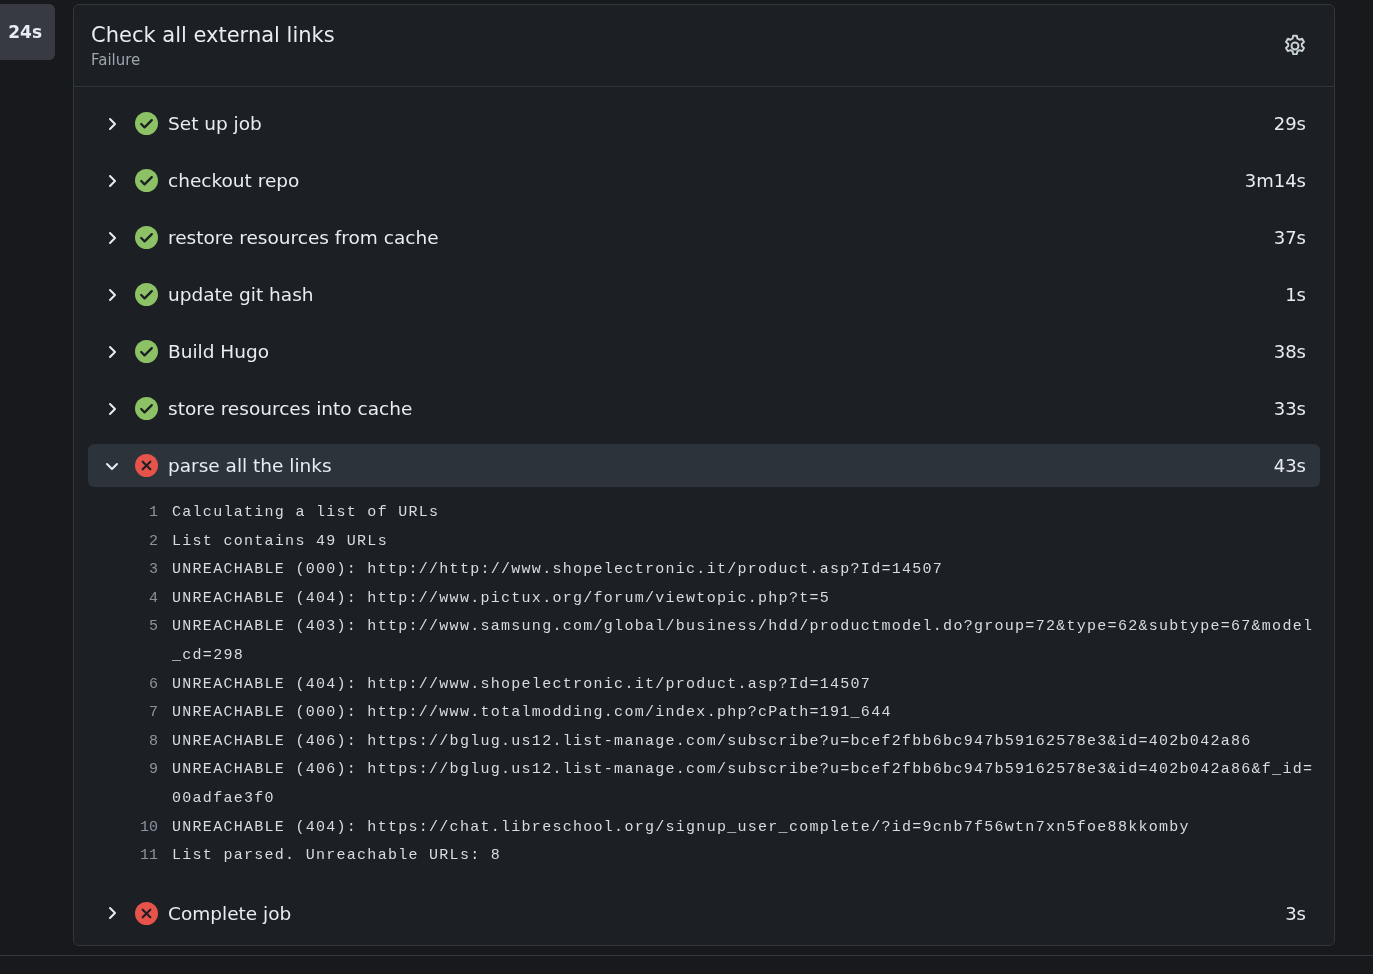 The image size is (1373, 974). I want to click on step-row: Set up job 29s, so click(704, 123).